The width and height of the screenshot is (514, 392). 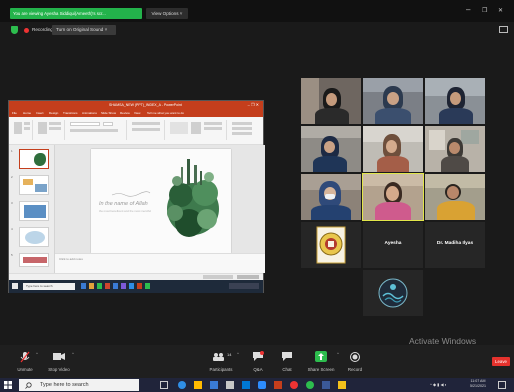 What do you see at coordinates (42, 29) in the screenshot?
I see `recording-label: Recording` at bounding box center [42, 29].